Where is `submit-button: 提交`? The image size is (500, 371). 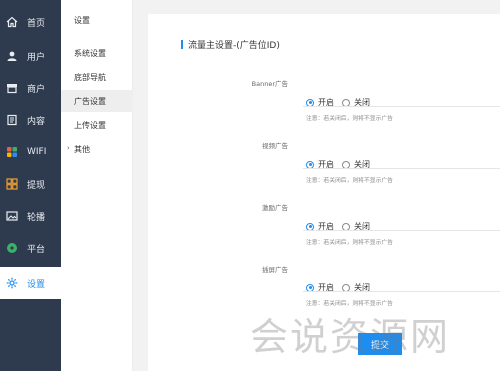
submit-button: 提交 is located at coordinates (380, 344).